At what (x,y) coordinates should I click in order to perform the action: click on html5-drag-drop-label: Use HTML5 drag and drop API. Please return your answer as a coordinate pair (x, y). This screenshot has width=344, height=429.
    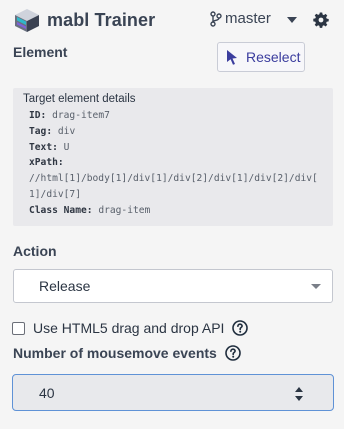
    Looking at the image, I should click on (128, 328).